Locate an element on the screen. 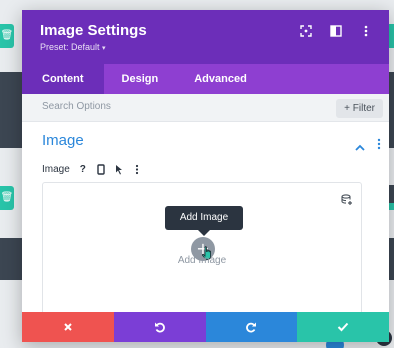 This screenshot has width=394, height=348. tab-content: Content is located at coordinates (63, 79).